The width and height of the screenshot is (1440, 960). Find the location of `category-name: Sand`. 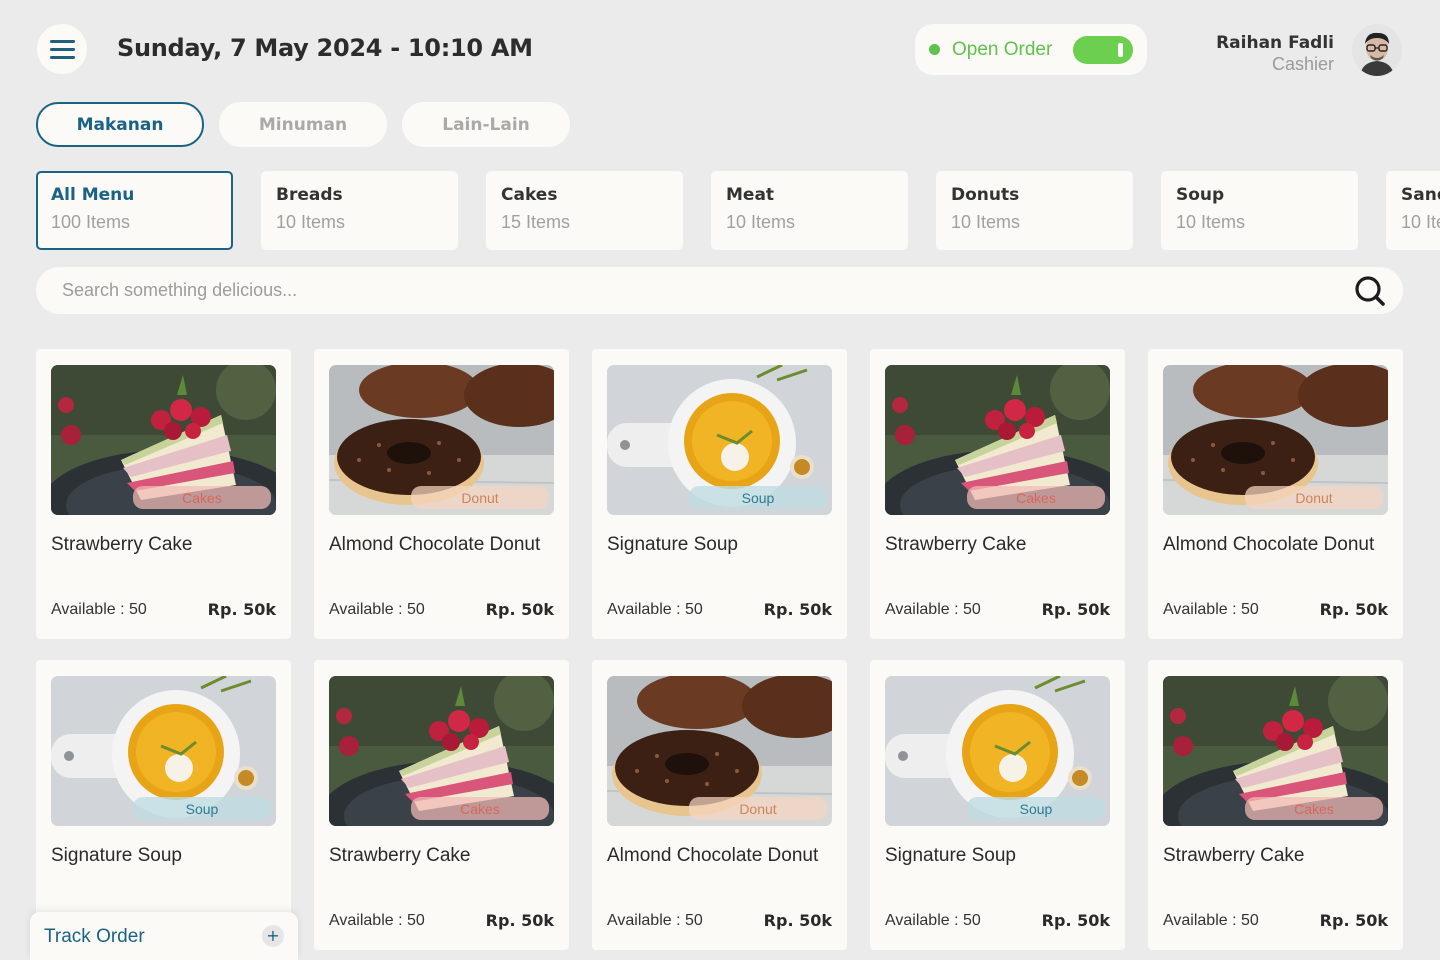

category-name: Sand is located at coordinates (1420, 195).